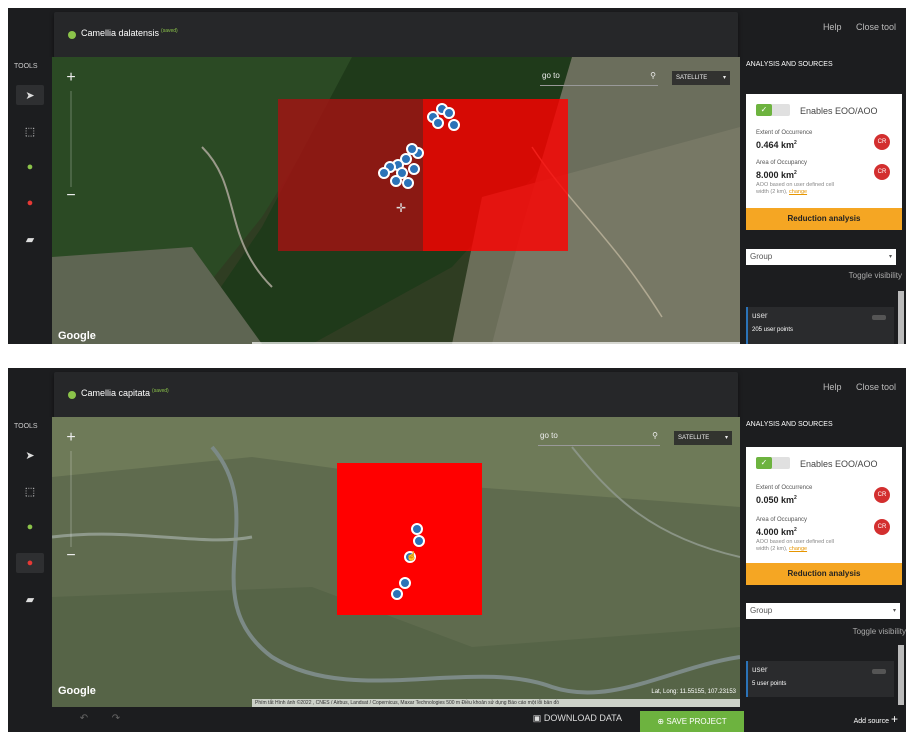 This screenshot has height=736, width=912. Describe the element at coordinates (537, 718) in the screenshot. I see `download-icon: ▣` at that location.